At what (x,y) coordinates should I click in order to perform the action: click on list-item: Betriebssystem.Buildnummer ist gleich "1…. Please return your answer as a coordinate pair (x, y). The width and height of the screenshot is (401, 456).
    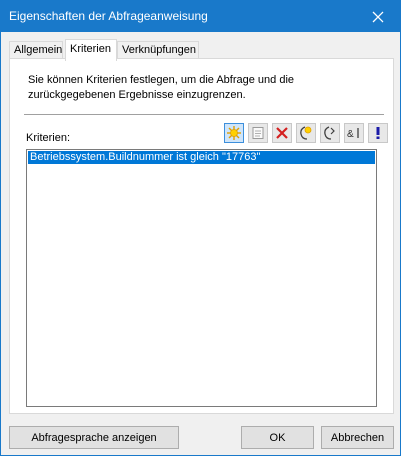
    Looking at the image, I should click on (201, 157).